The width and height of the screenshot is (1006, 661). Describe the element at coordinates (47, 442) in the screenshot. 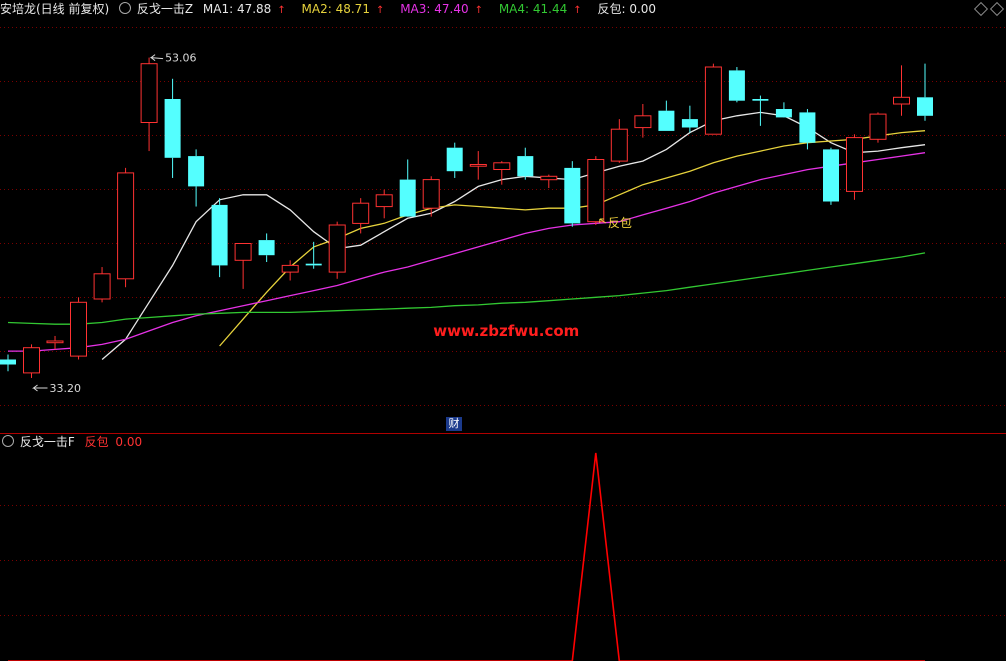

I see `sub-indicator-name: 反戈一击F` at that location.